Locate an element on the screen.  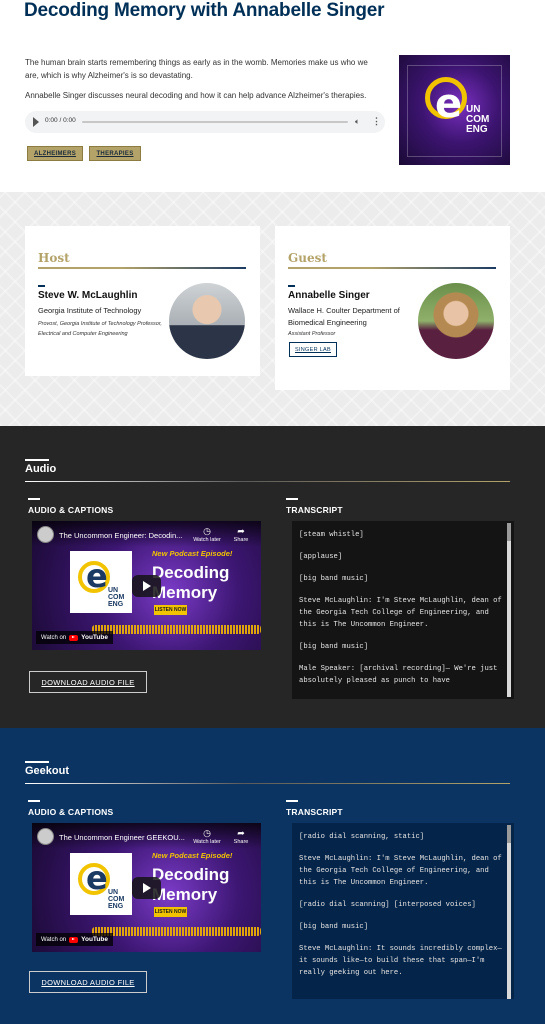
guest-heading: Guest is located at coordinates (307, 258).